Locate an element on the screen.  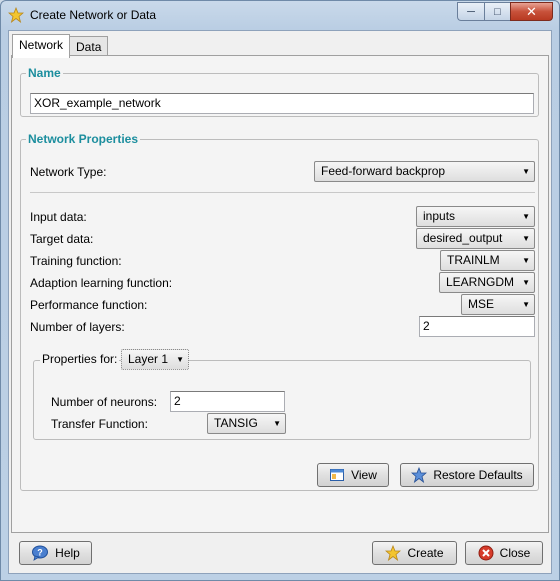
minimize-button: ─ is located at coordinates (470, 11).